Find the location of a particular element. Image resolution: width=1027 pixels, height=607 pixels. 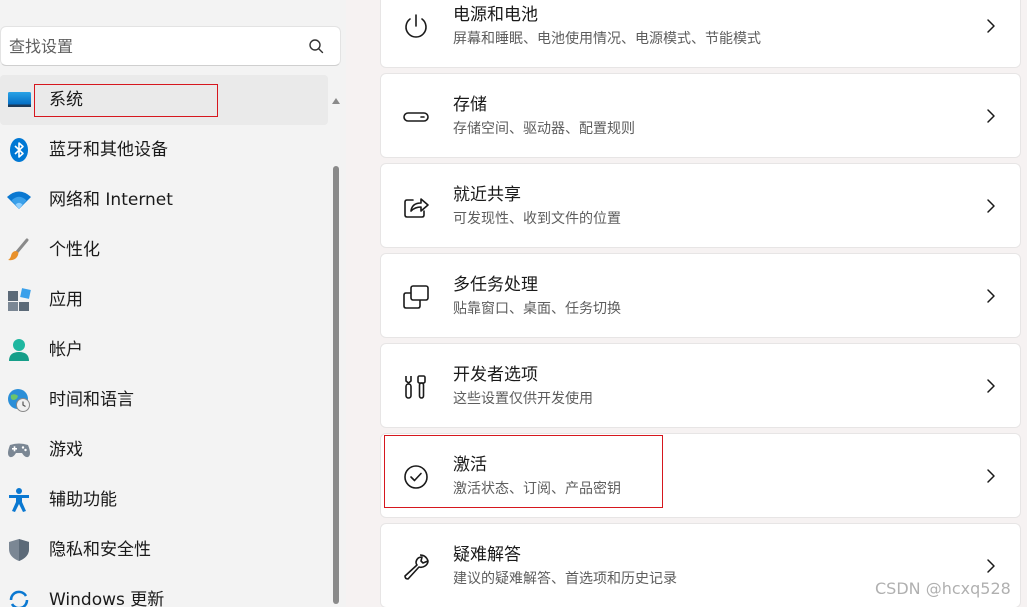

card-title: 就近共享 is located at coordinates (487, 195).